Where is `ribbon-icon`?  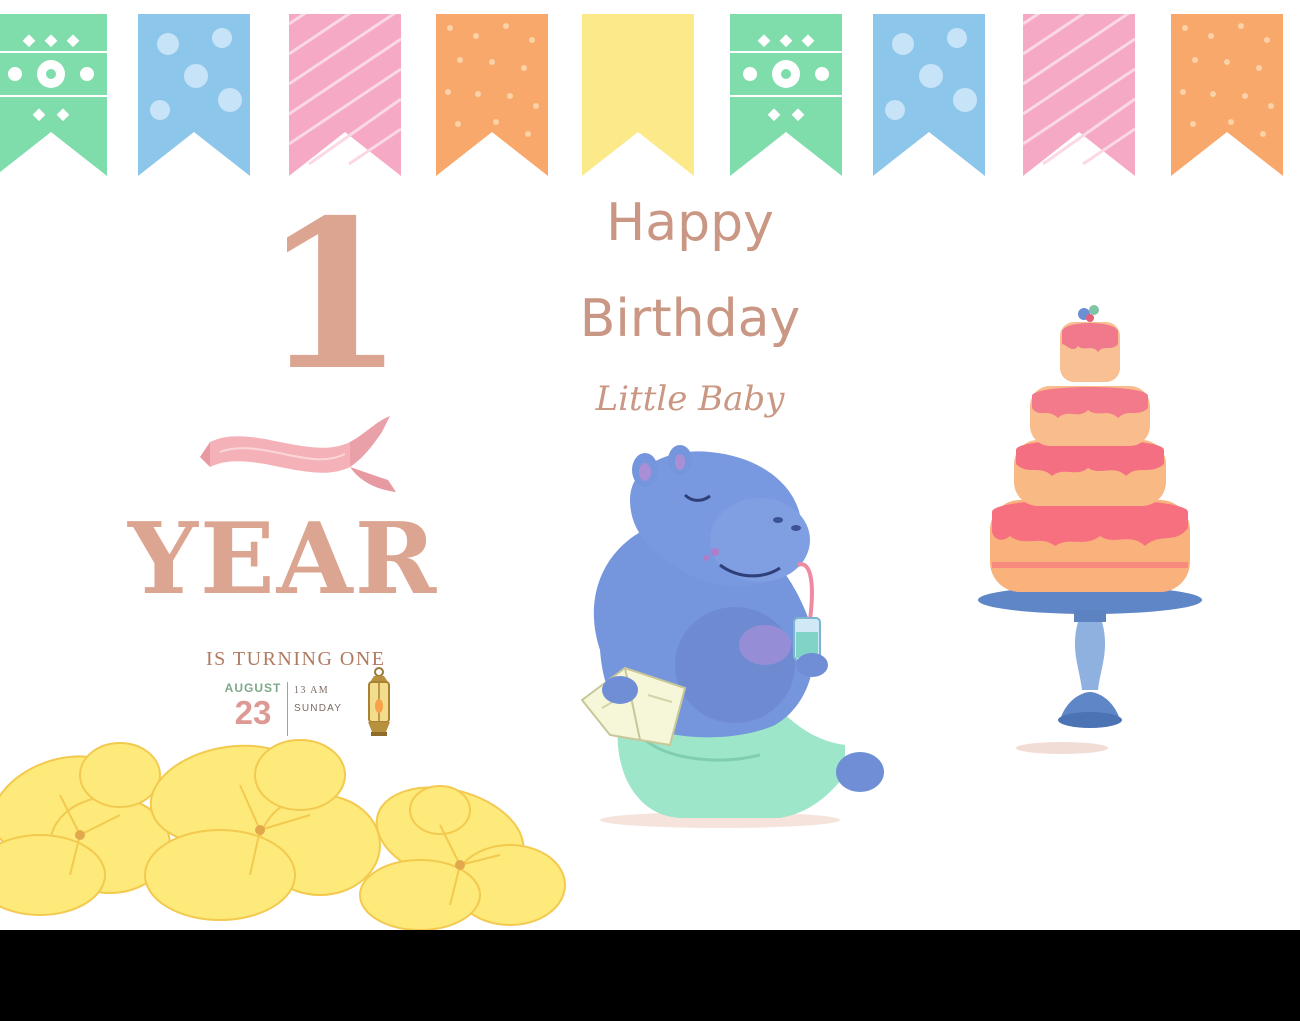
ribbon-icon is located at coordinates (300, 459).